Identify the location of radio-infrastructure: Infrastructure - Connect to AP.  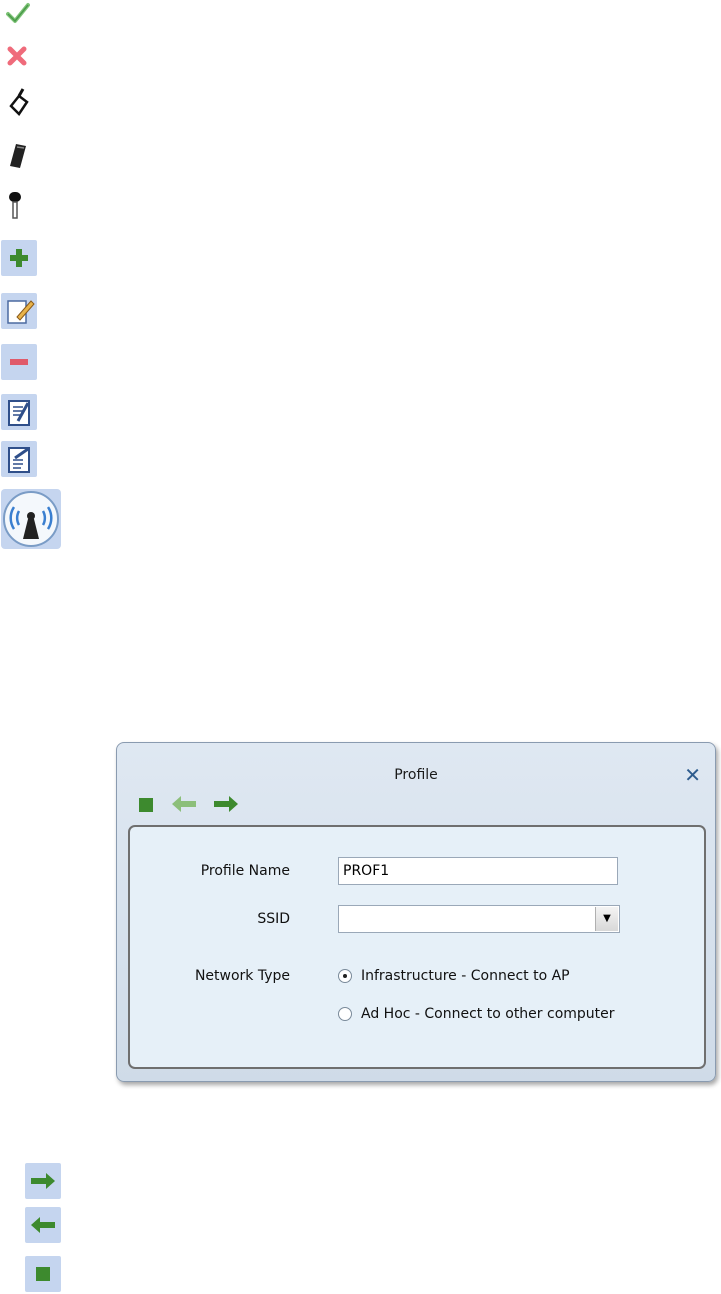
(454, 976).